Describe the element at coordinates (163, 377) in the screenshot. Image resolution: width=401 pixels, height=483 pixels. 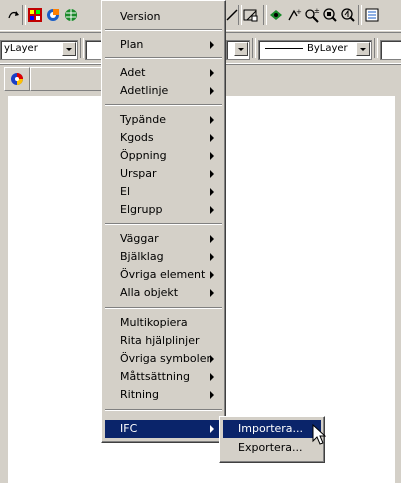
I see `menu-item-mattsattning: Måttsättning` at that location.